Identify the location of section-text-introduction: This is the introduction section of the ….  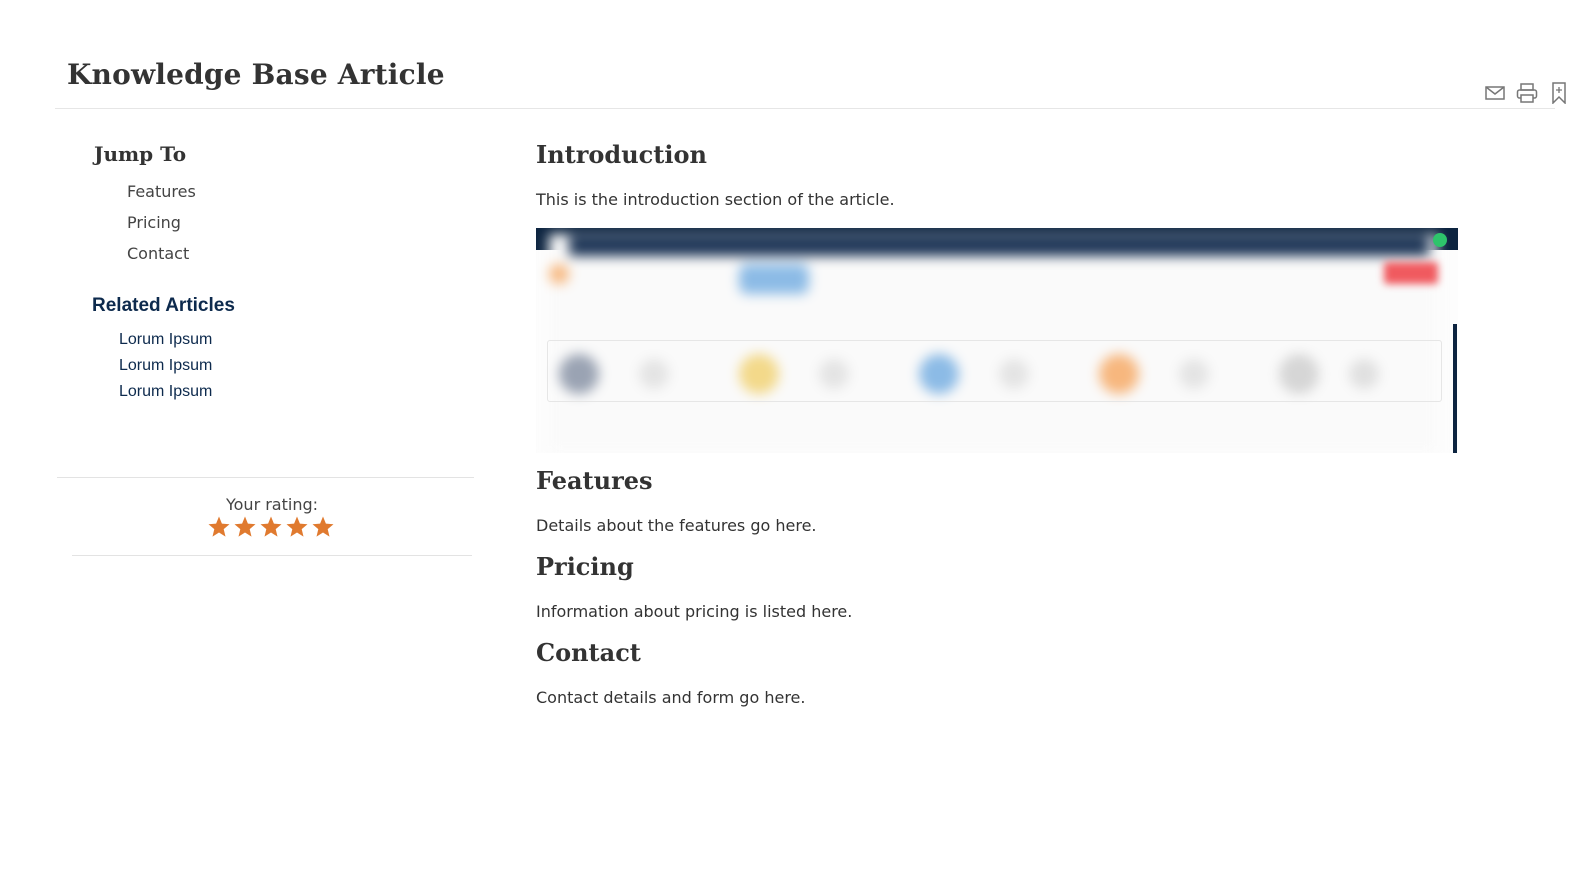
(715, 199).